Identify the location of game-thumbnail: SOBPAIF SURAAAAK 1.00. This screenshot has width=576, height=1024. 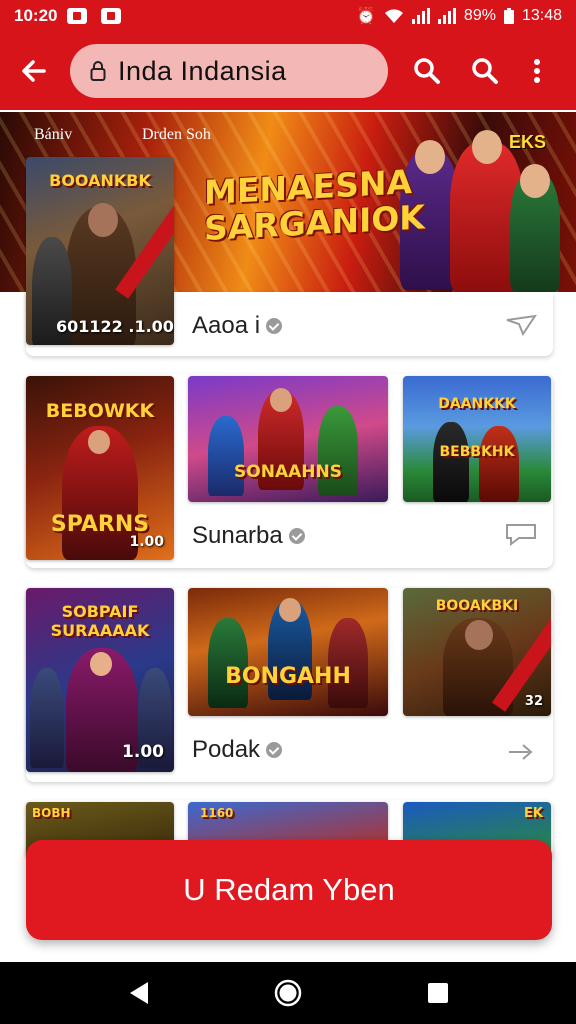
(100, 680).